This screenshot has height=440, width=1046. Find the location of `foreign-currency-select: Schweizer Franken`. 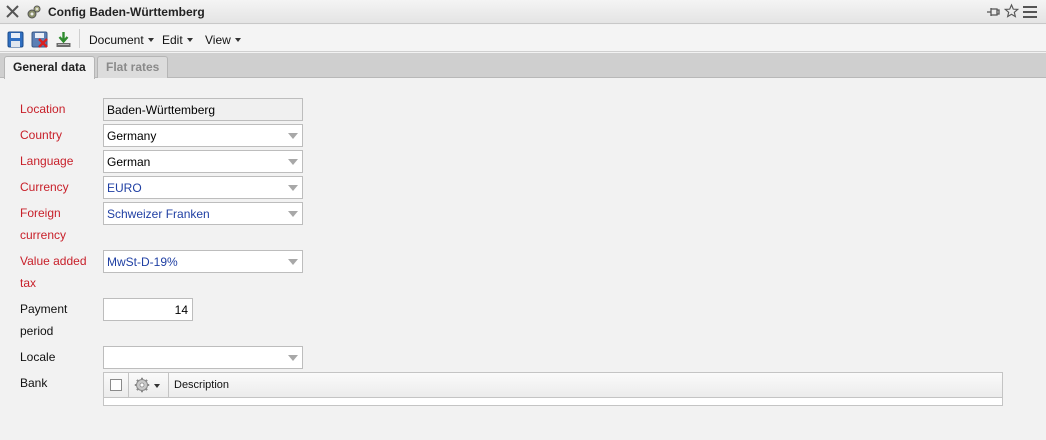

foreign-currency-select: Schweizer Franken is located at coordinates (203, 213).